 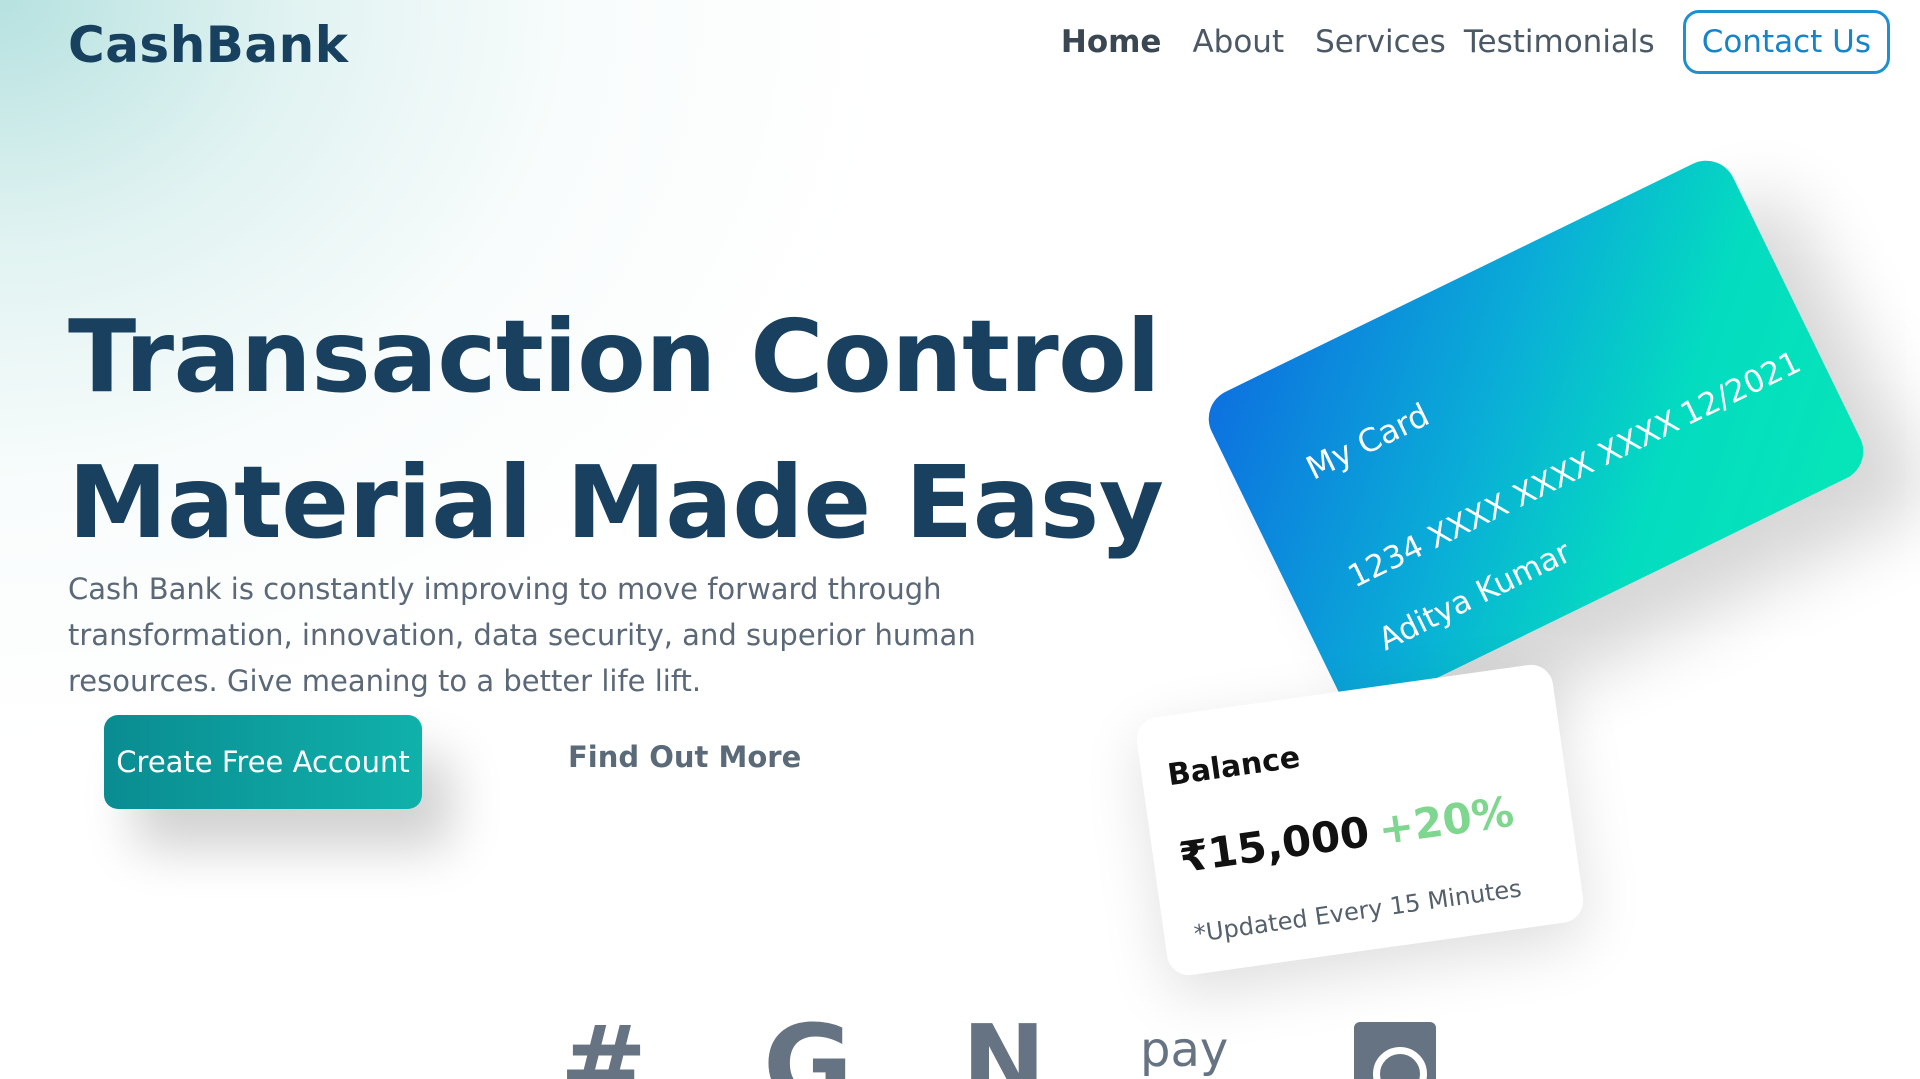 What do you see at coordinates (1446, 820) in the screenshot?
I see `balance-change: +20%` at bounding box center [1446, 820].